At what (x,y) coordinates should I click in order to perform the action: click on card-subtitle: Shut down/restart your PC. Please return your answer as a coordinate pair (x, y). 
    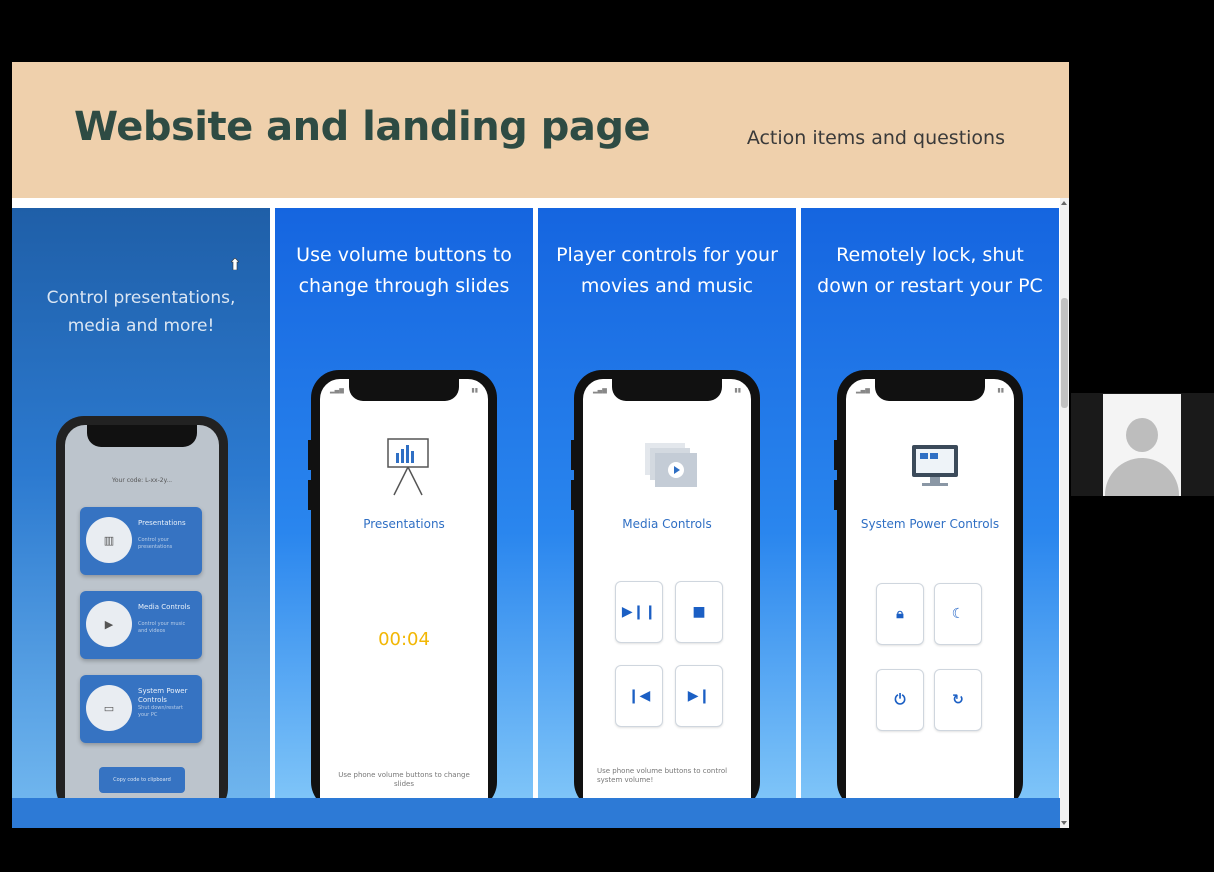
    Looking at the image, I should click on (160, 711).